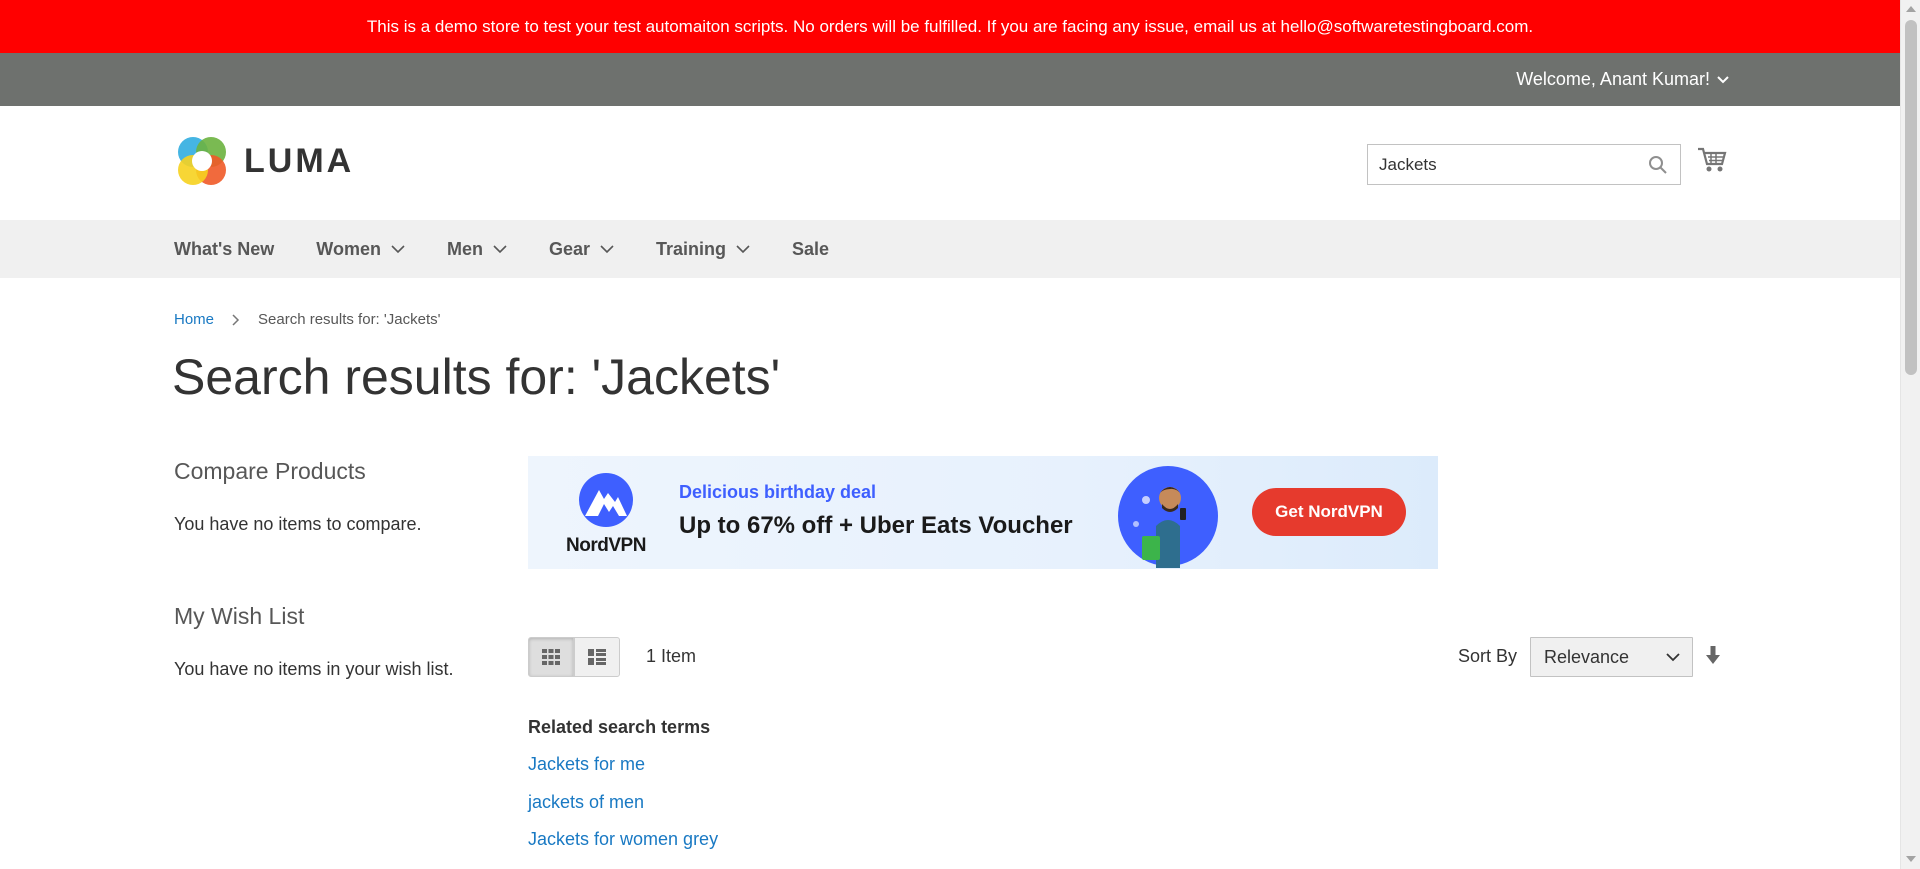 Image resolution: width=1920 pixels, height=869 pixels. I want to click on search-icon, so click(1658, 165).